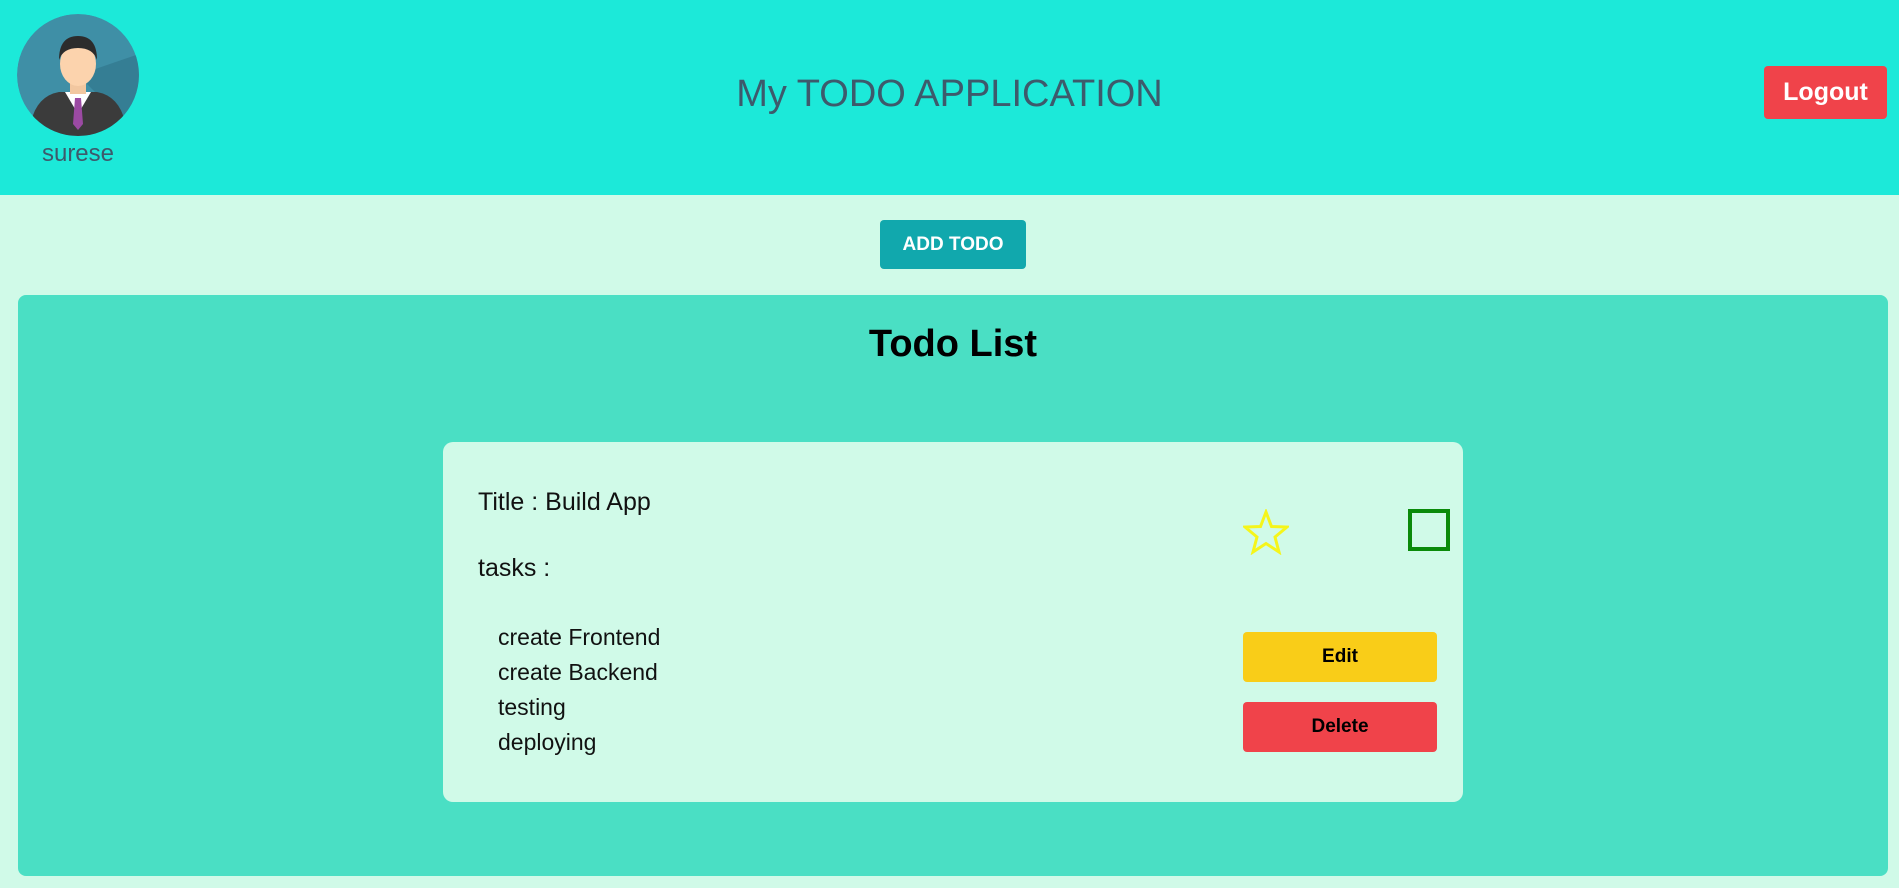 Image resolution: width=1899 pixels, height=888 pixels. Describe the element at coordinates (1266, 532) in the screenshot. I see `star-icon` at that location.